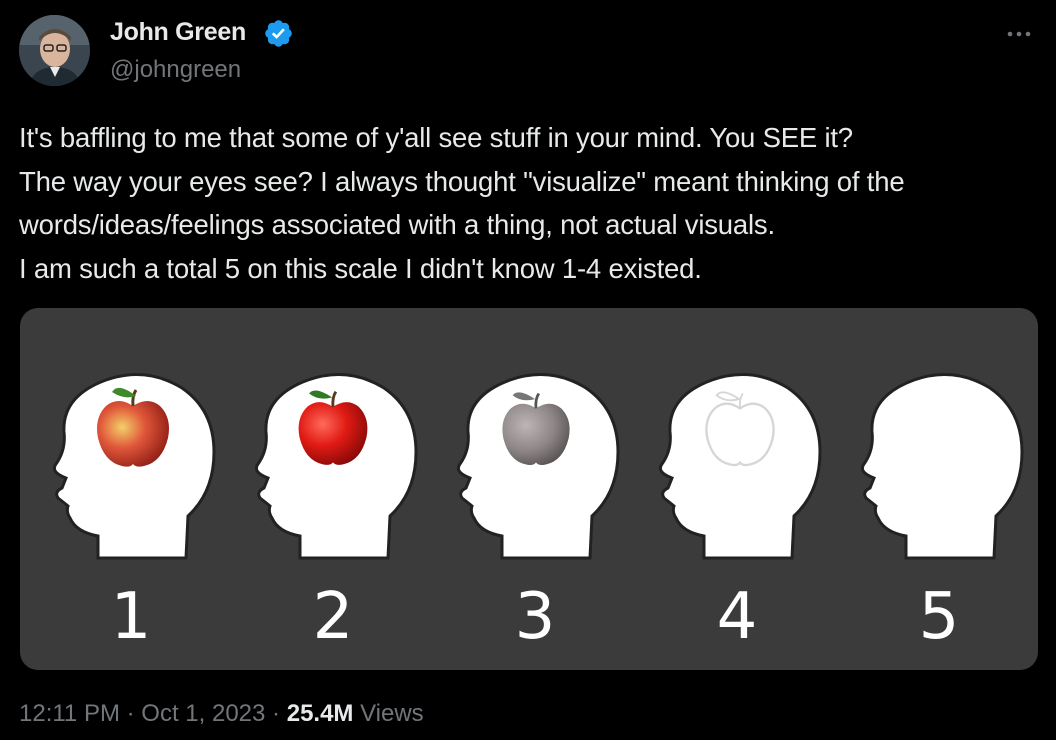  Describe the element at coordinates (942, 466) in the screenshot. I see `head-silhouette-icon` at that location.